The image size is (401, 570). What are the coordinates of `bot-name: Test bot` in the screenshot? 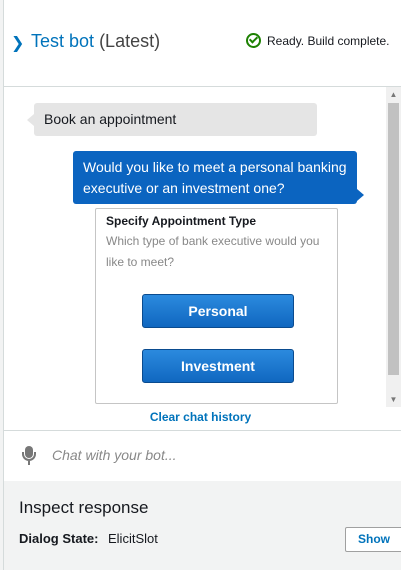 It's located at (63, 41).